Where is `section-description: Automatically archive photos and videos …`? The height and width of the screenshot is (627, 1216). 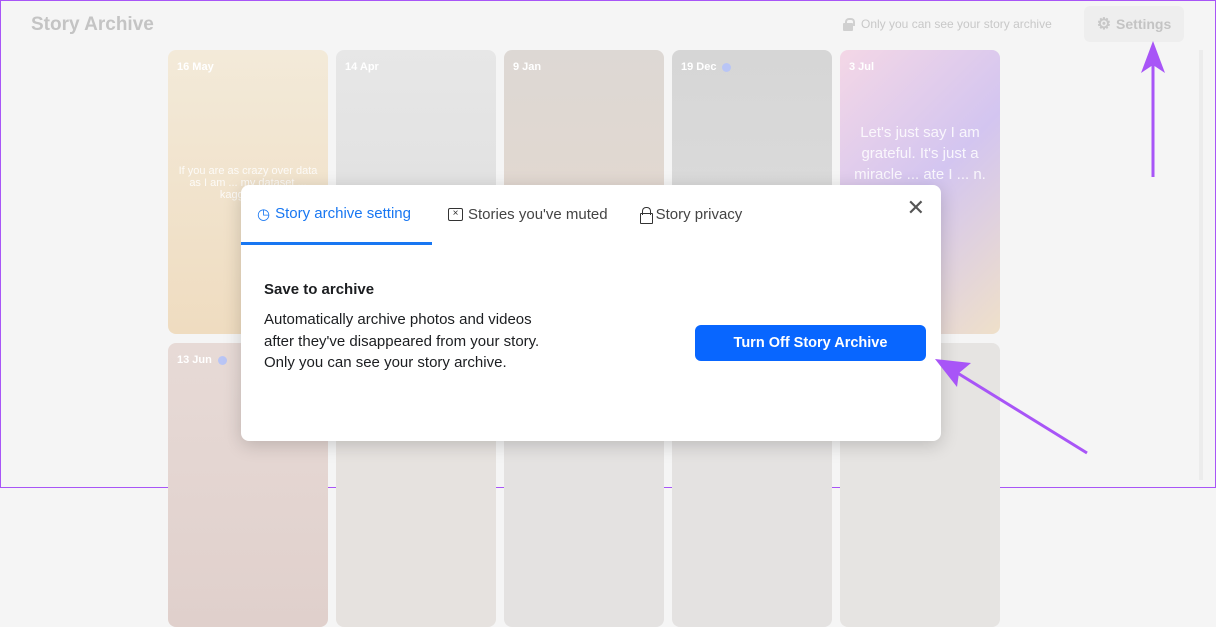 section-description: Automatically archive photos and videos … is located at coordinates (402, 341).